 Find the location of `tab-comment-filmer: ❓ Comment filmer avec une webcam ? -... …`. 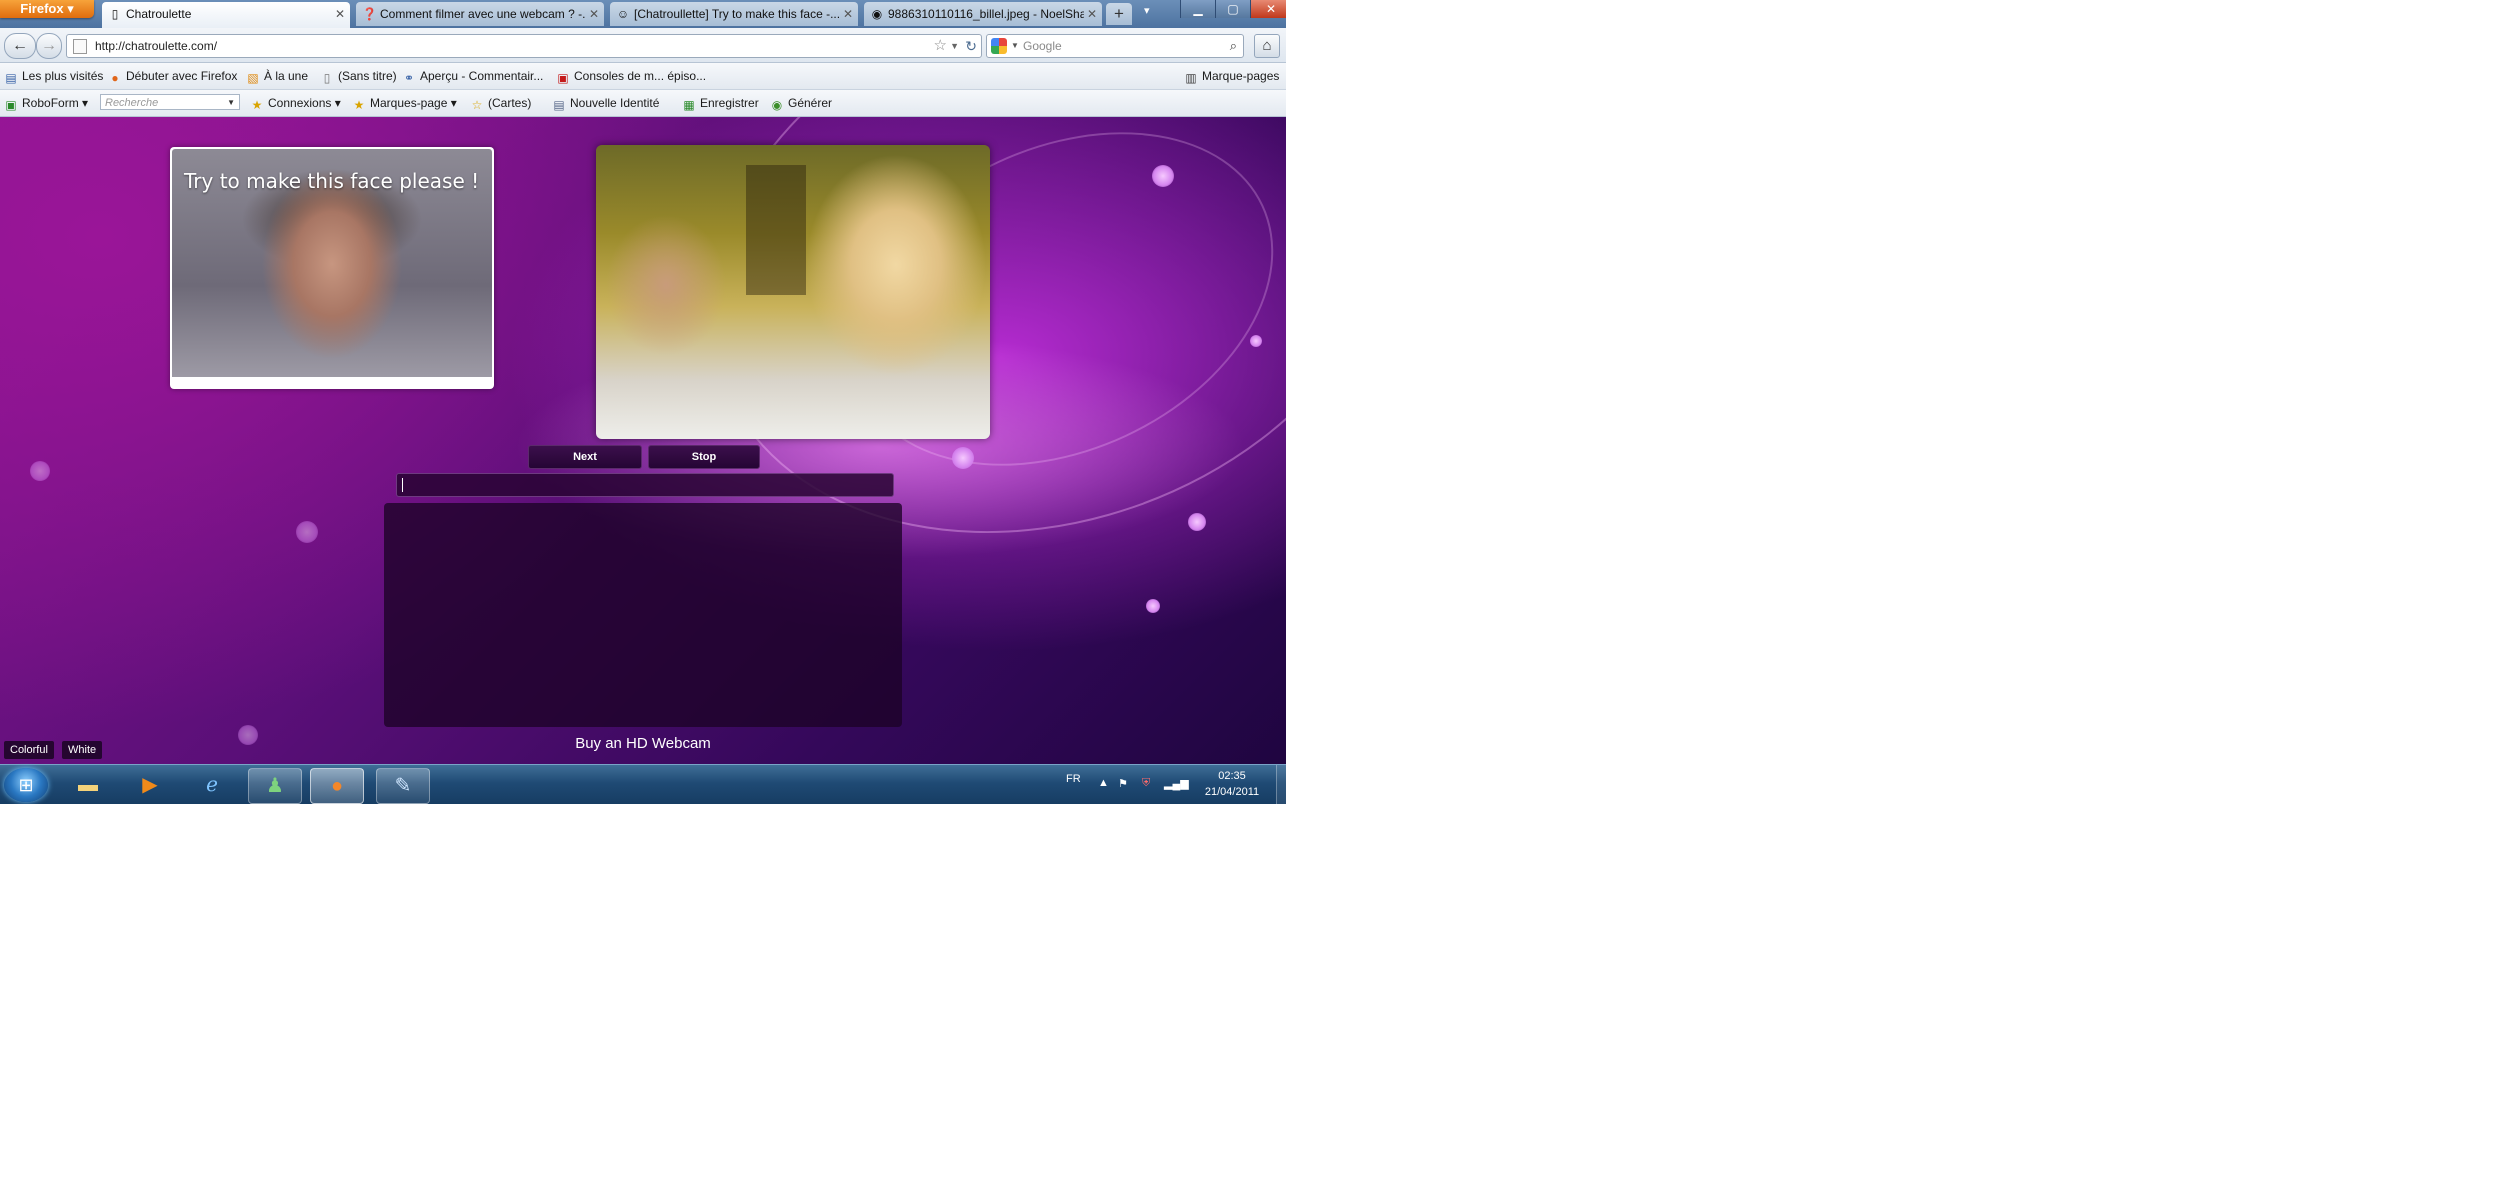

tab-comment-filmer: ❓ Comment filmer avec une webcam ? -... … is located at coordinates (480, 14).